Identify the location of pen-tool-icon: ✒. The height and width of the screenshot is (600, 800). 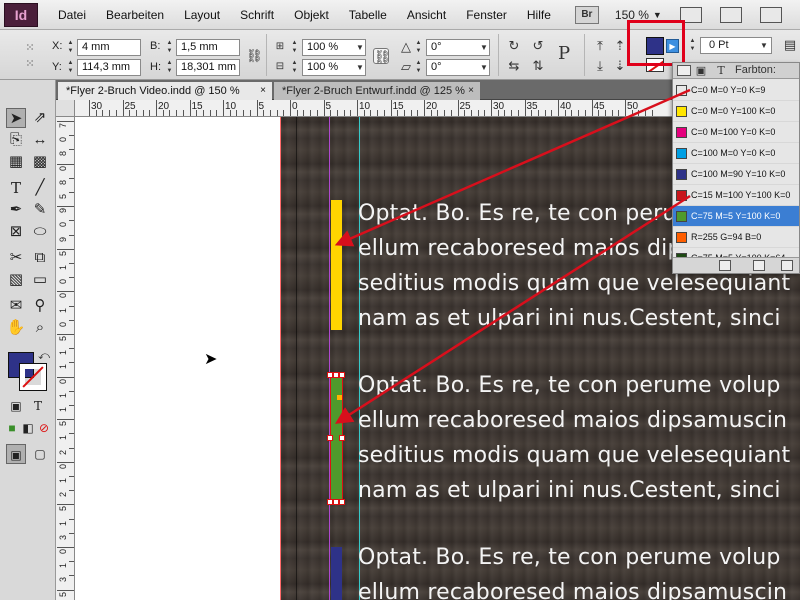
(16, 210).